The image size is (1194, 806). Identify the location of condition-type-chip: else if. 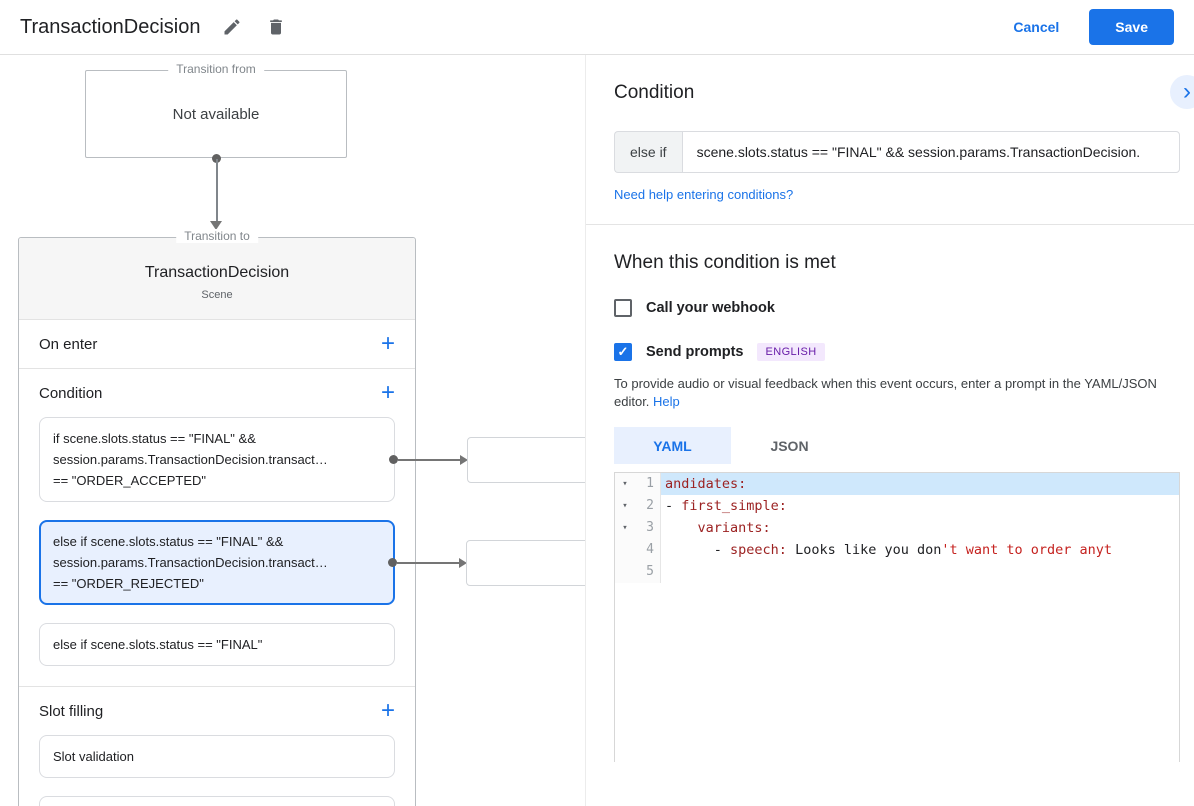
(648, 152).